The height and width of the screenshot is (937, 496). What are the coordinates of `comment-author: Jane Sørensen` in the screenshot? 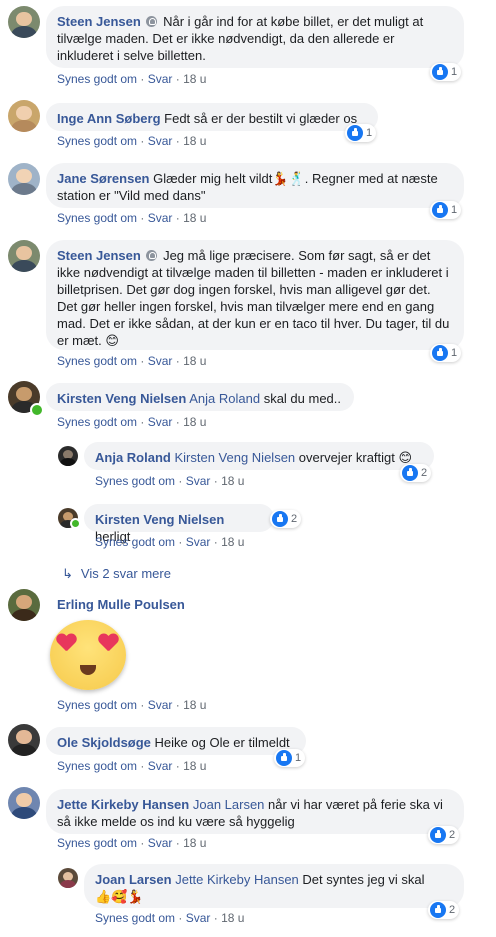 It's located at (103, 178).